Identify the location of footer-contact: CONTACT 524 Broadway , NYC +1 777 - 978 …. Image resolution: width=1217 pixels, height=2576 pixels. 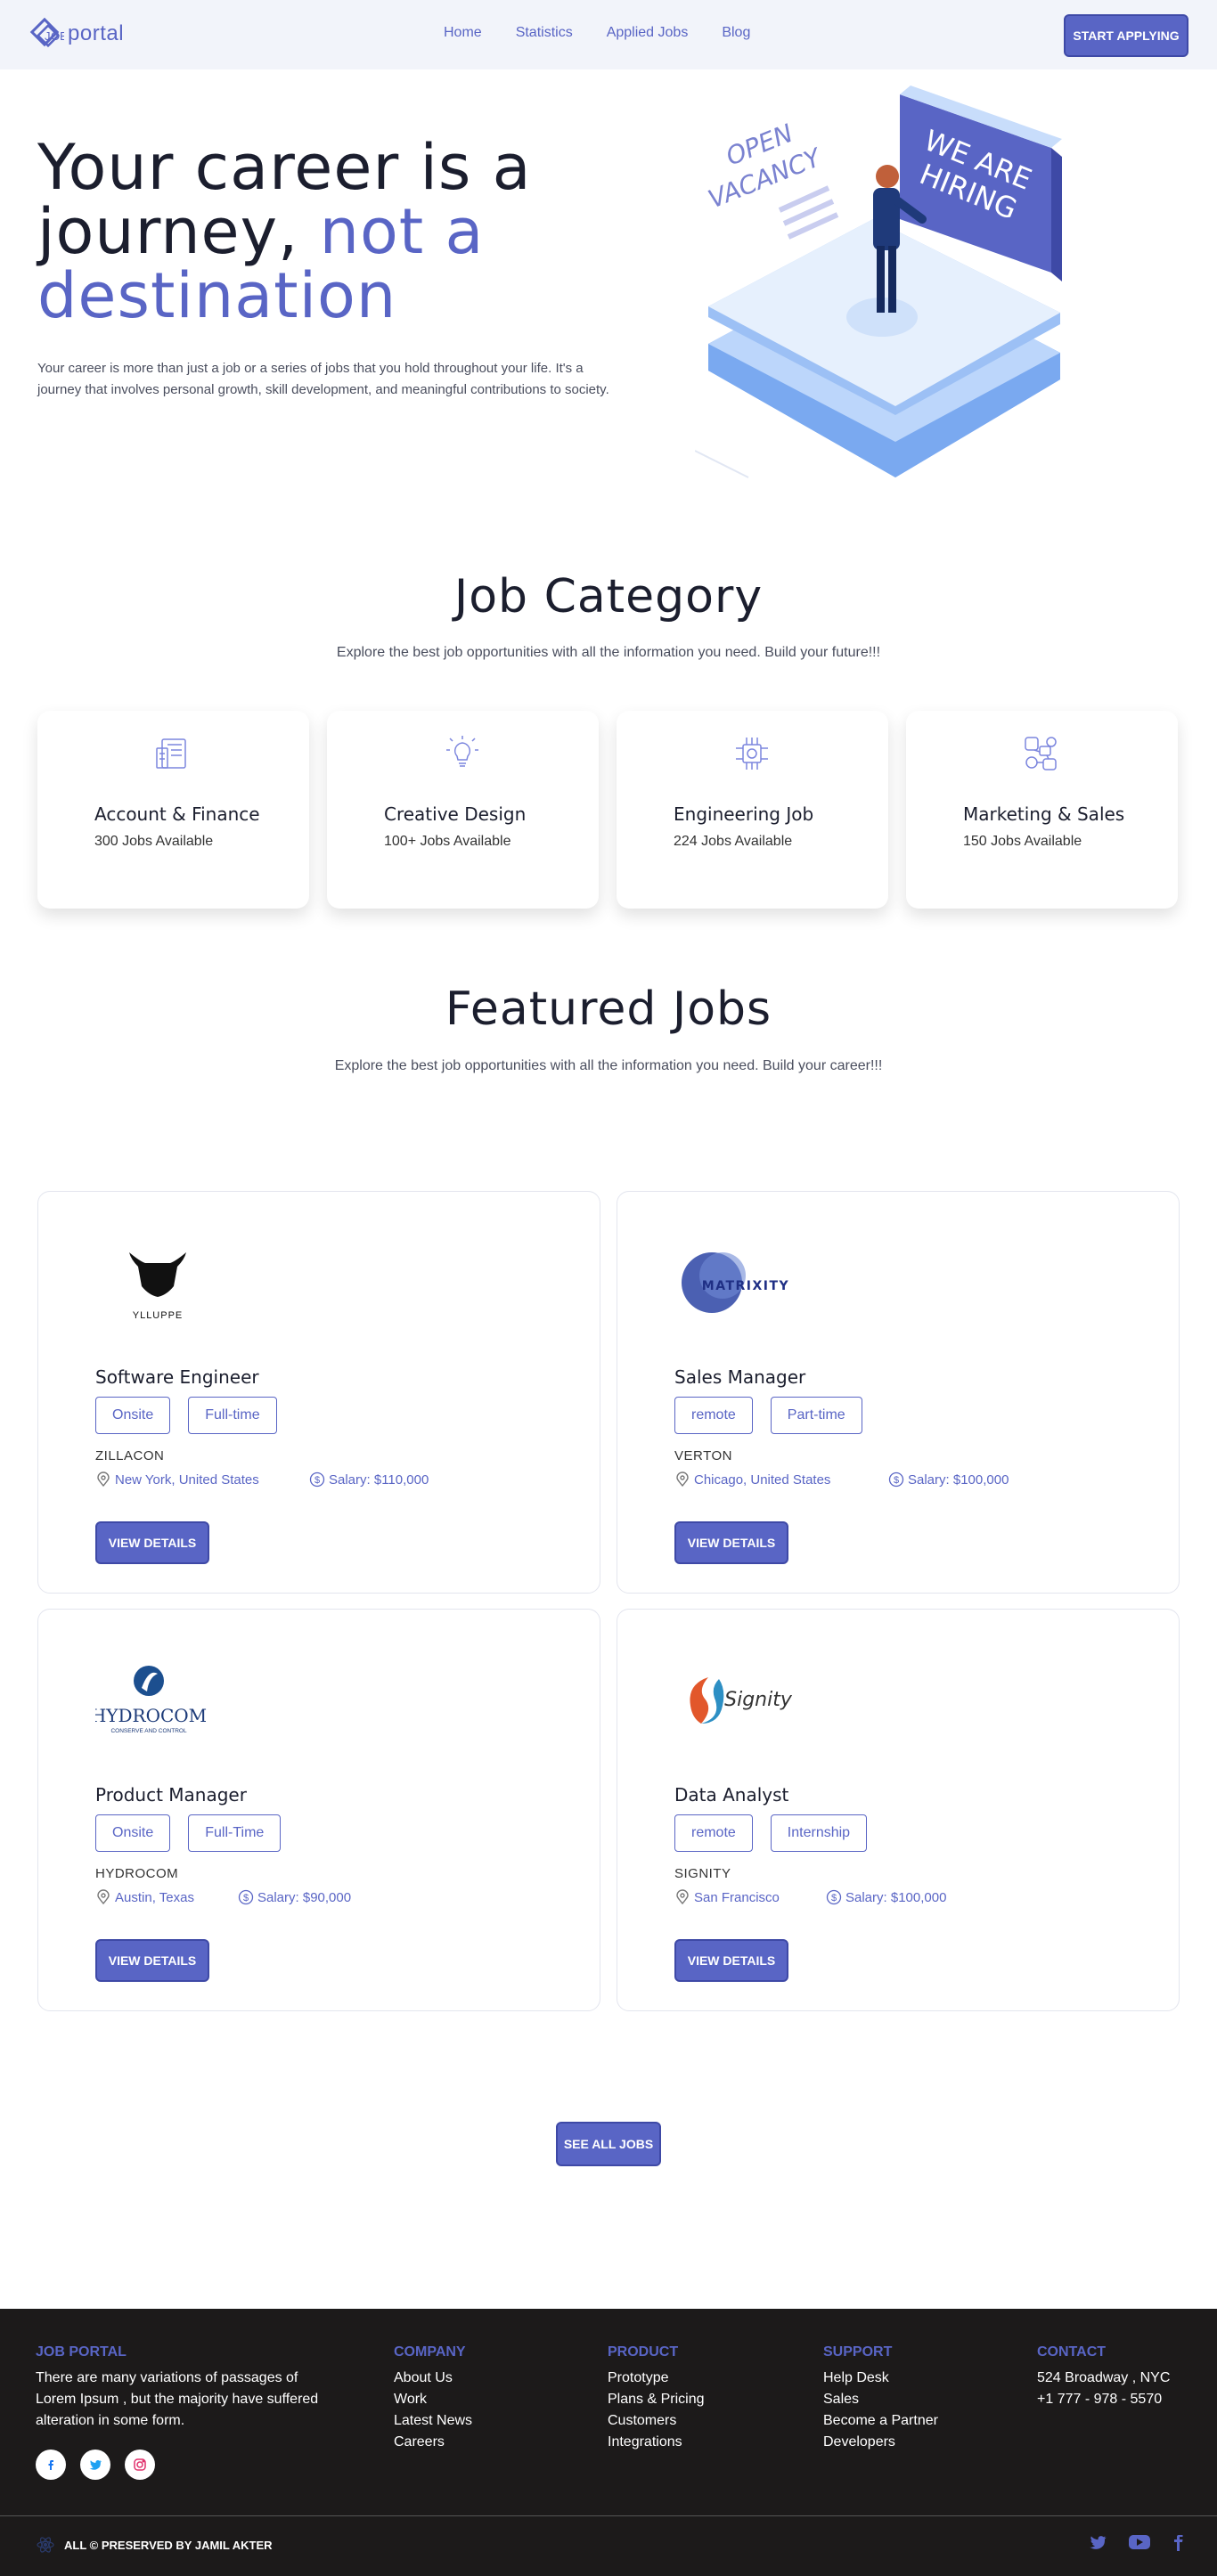
(1104, 2377).